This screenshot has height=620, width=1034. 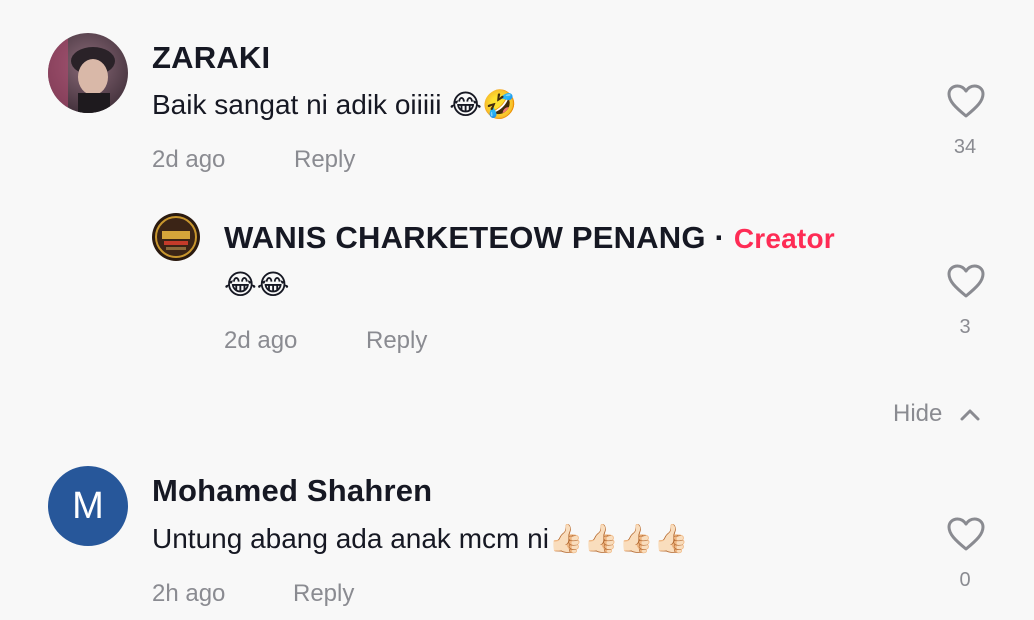 I want to click on hide-replies-button: Hide, so click(x=937, y=414).